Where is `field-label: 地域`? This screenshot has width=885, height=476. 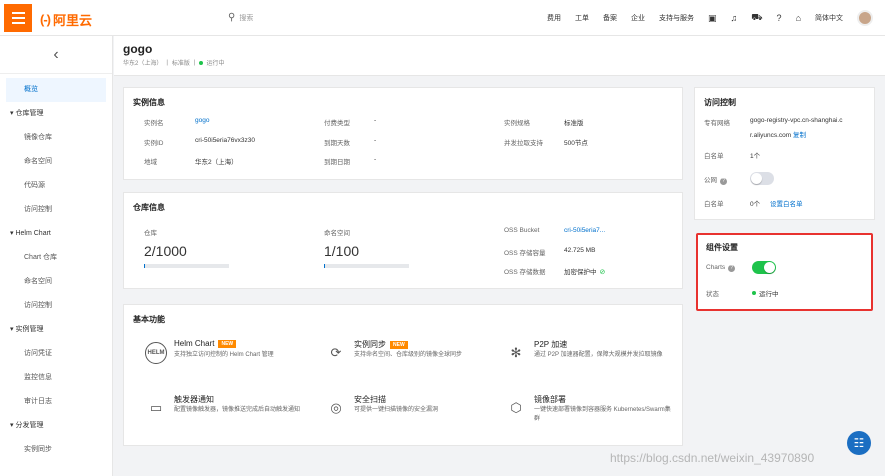 field-label: 地域 is located at coordinates (150, 162).